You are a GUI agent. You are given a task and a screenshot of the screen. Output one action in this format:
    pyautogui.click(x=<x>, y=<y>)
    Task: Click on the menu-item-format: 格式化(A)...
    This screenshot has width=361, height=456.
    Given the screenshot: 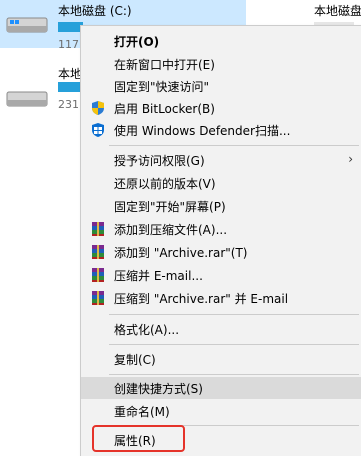 What is the action you would take?
    pyautogui.click(x=221, y=329)
    